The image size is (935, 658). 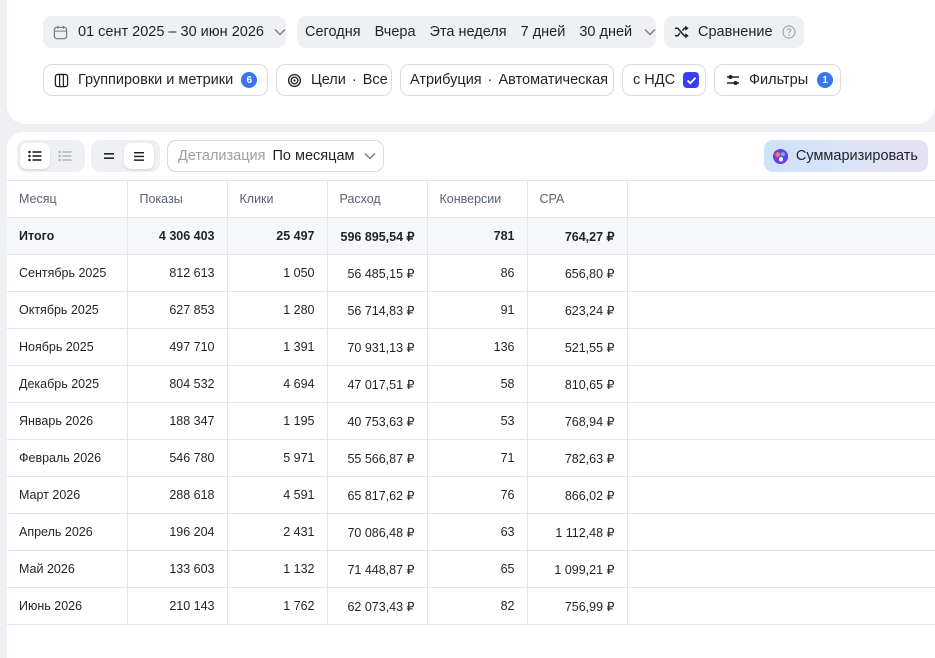 I want to click on table-cell: 623,24 ₽, so click(x=577, y=310).